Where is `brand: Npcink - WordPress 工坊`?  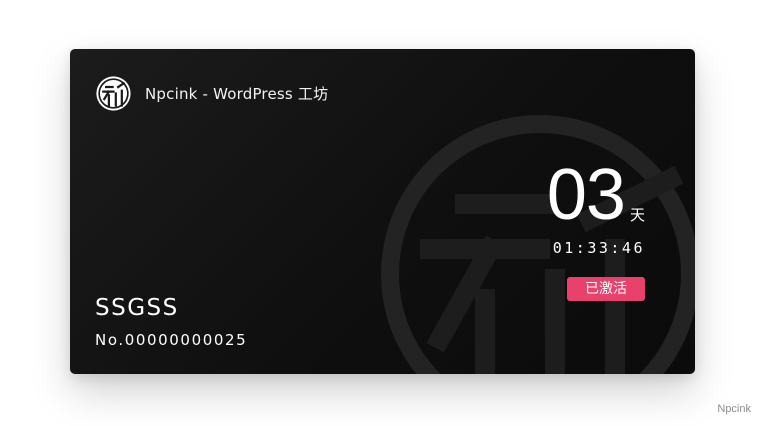 brand: Npcink - WordPress 工坊 is located at coordinates (211, 93).